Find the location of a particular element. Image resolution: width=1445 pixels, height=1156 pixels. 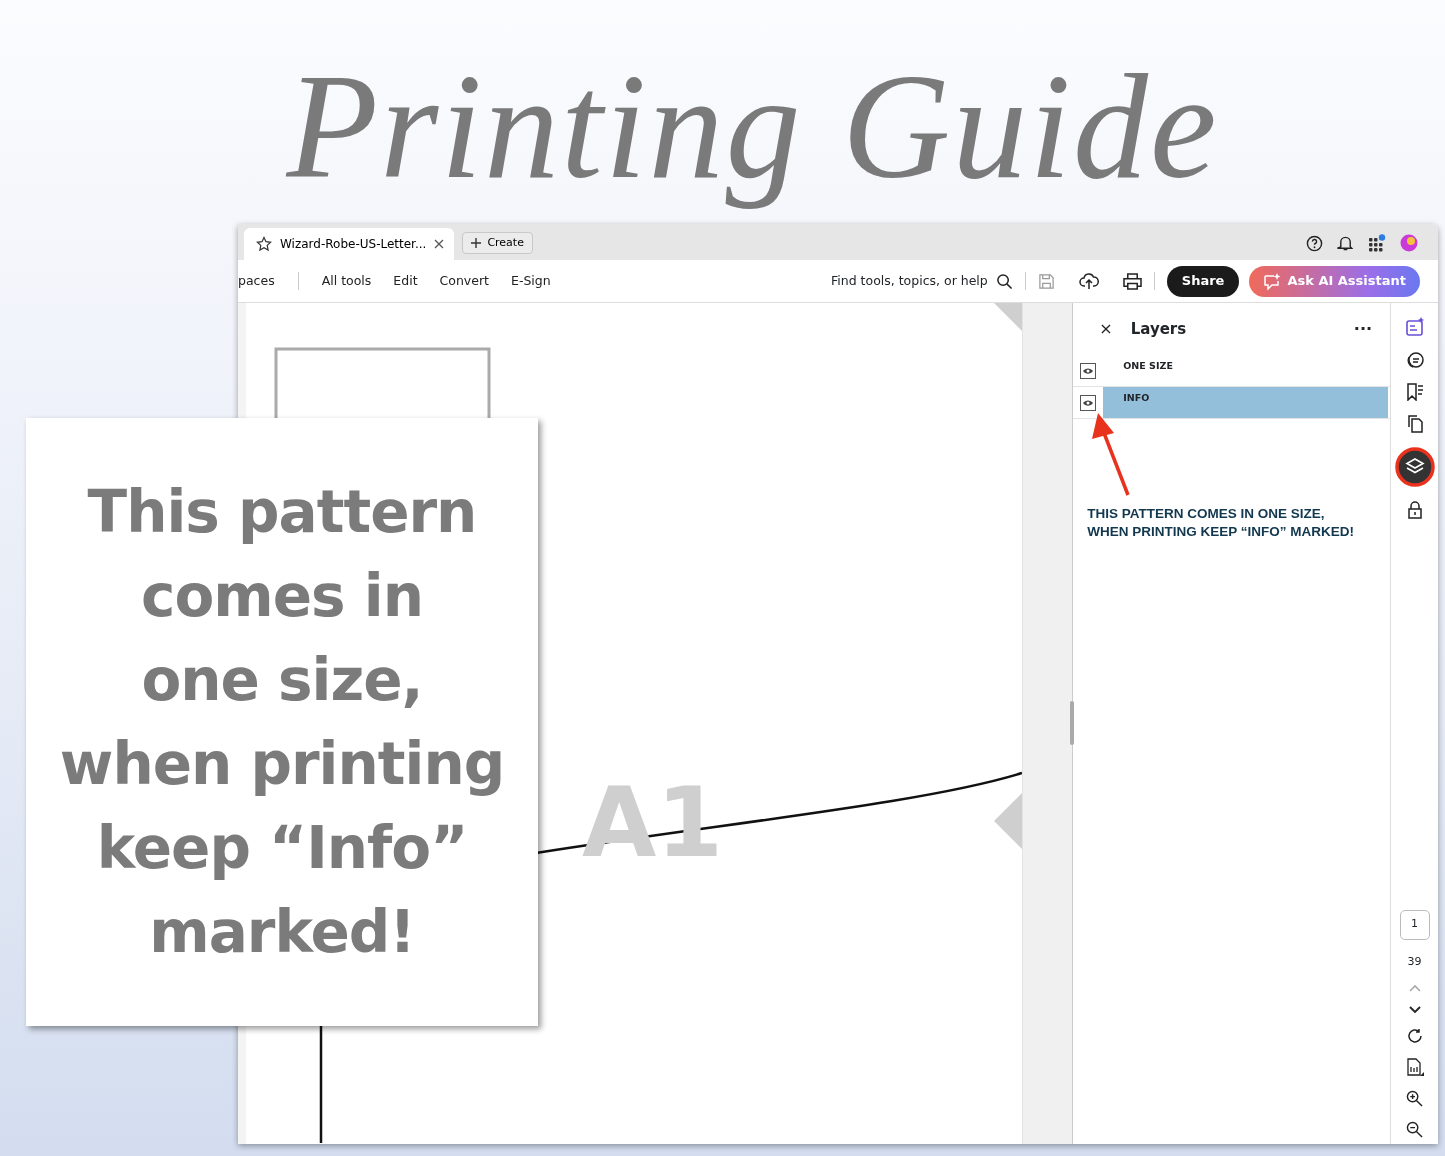

rotate-icon is located at coordinates (1414, 1036).